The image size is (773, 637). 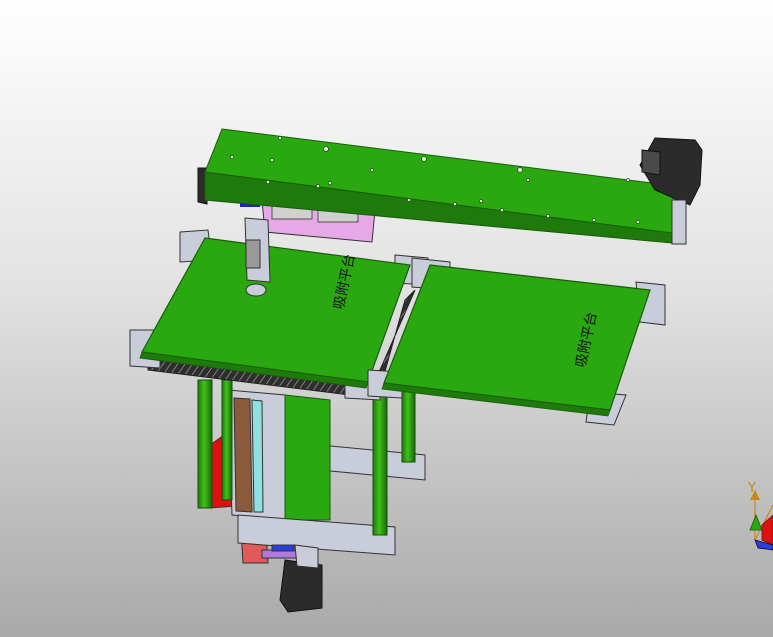 What do you see at coordinates (257, 456) in the screenshot?
I see `linear-module-cyan` at bounding box center [257, 456].